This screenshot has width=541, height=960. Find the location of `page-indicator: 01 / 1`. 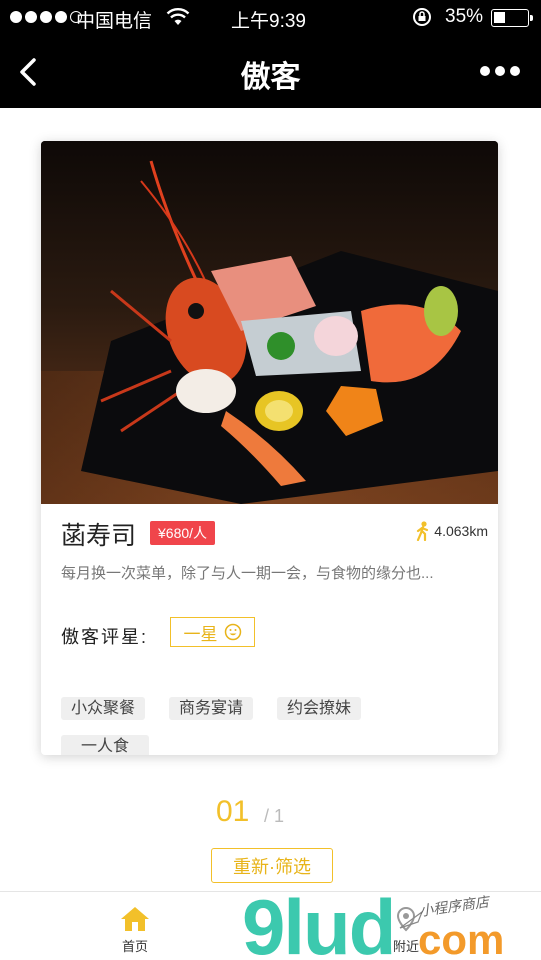

page-indicator: 01 / 1 is located at coordinates (250, 812).